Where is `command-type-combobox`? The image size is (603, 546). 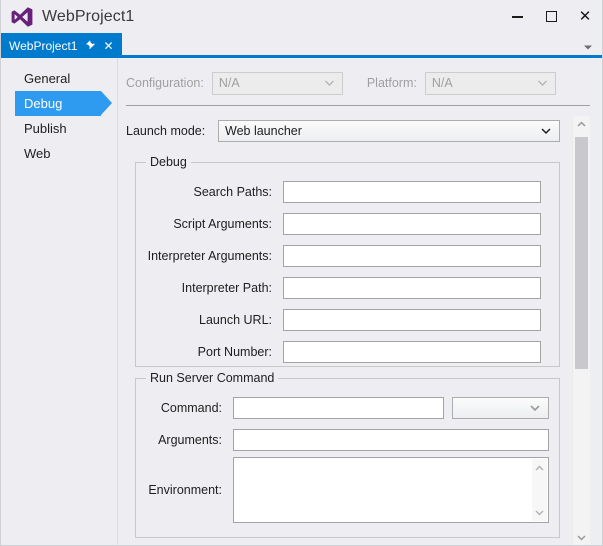 command-type-combobox is located at coordinates (500, 408).